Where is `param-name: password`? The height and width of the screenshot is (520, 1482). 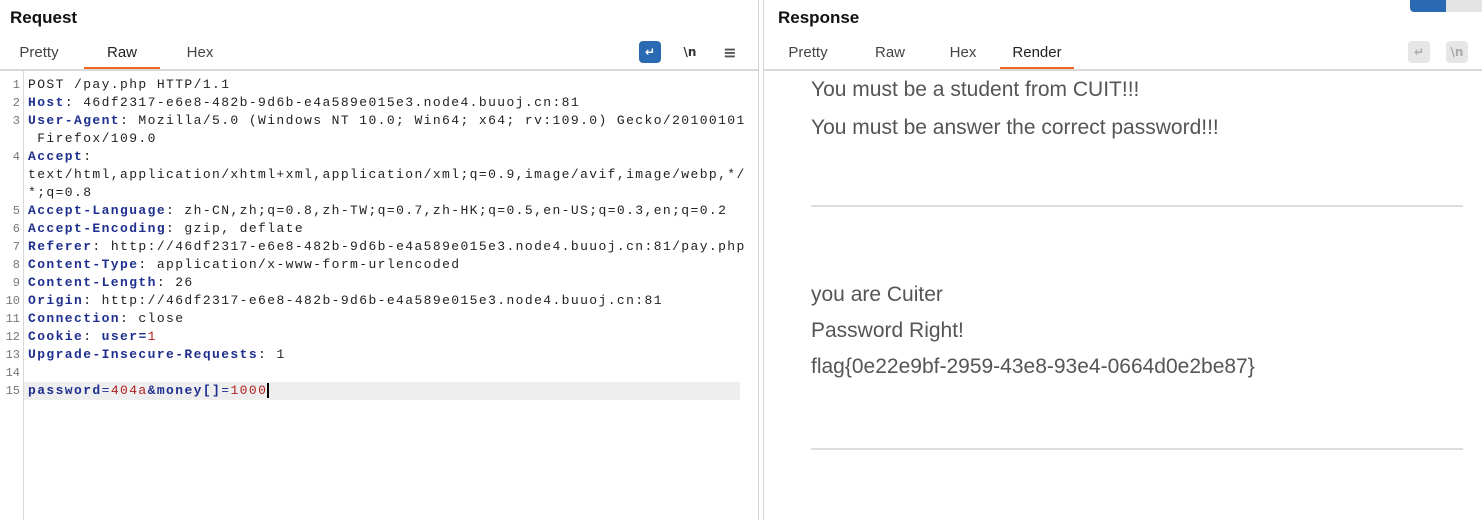
param-name: password is located at coordinates (65, 390).